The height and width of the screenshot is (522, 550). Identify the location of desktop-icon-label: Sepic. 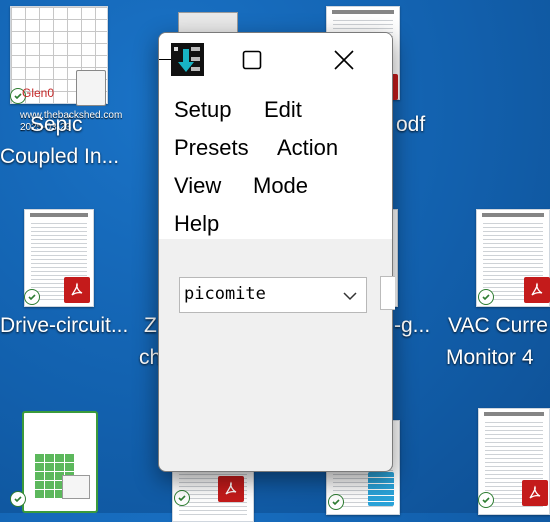
(56, 124).